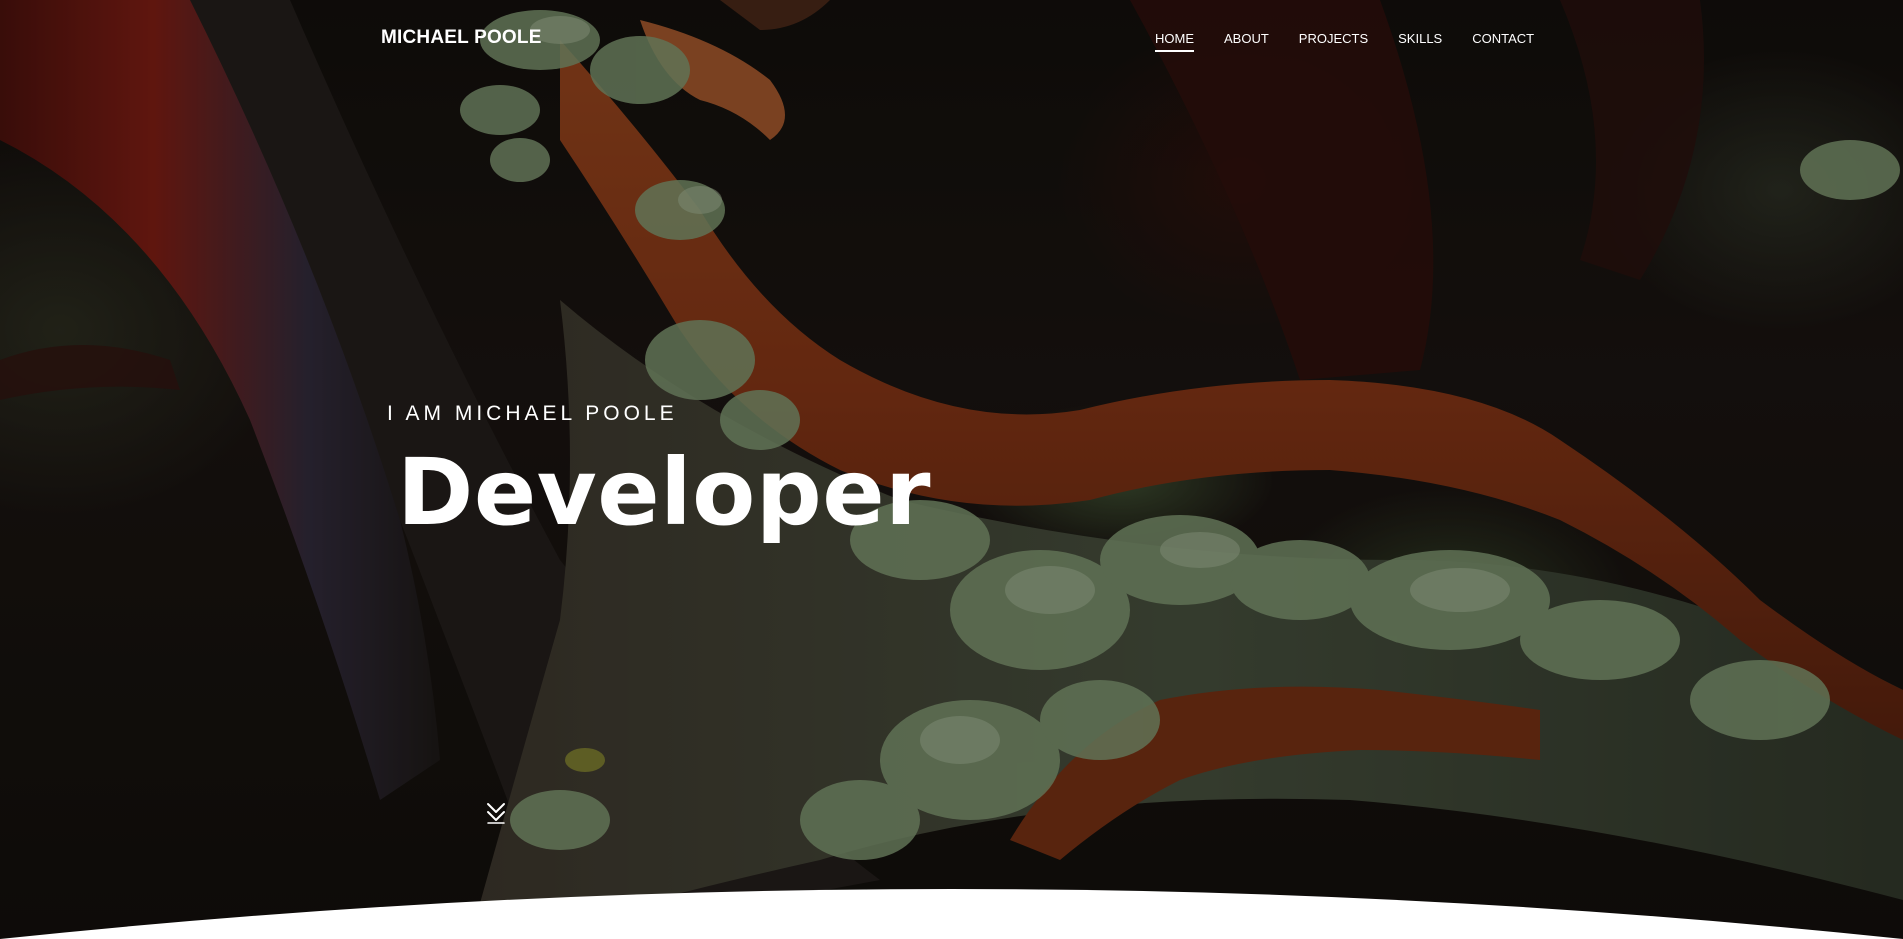 Image resolution: width=1903 pixels, height=939 pixels. Describe the element at coordinates (532, 413) in the screenshot. I see `hero-subtitle: I AM MICHAEL POOLE` at that location.